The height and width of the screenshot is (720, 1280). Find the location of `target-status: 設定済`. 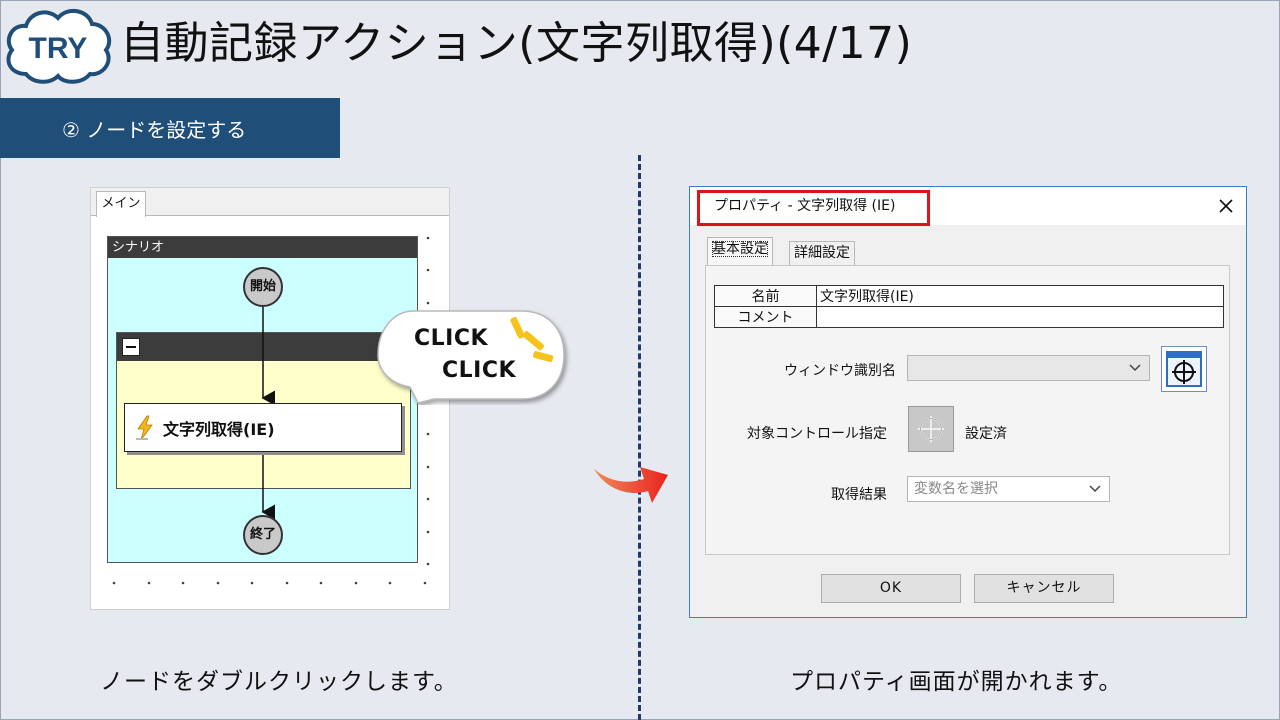

target-status: 設定済 is located at coordinates (986, 434).